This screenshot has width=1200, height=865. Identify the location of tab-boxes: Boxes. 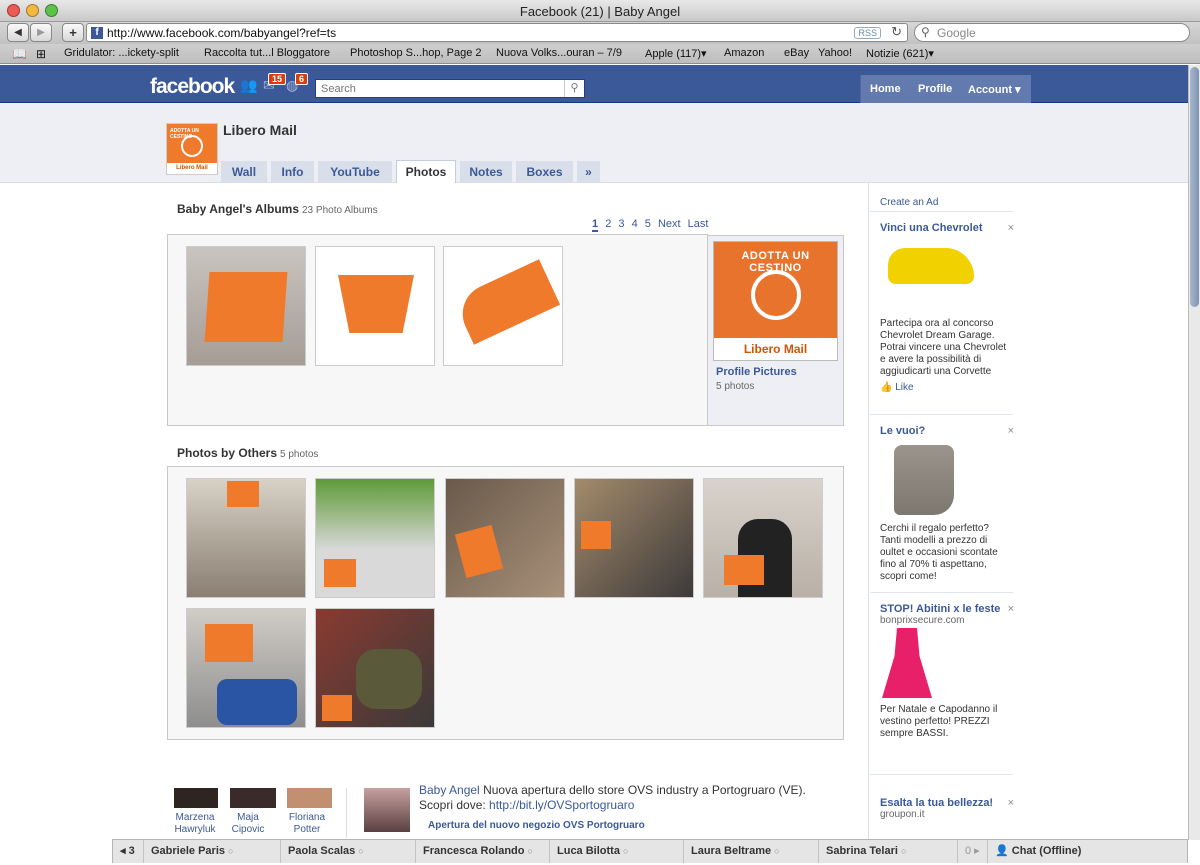
(544, 172).